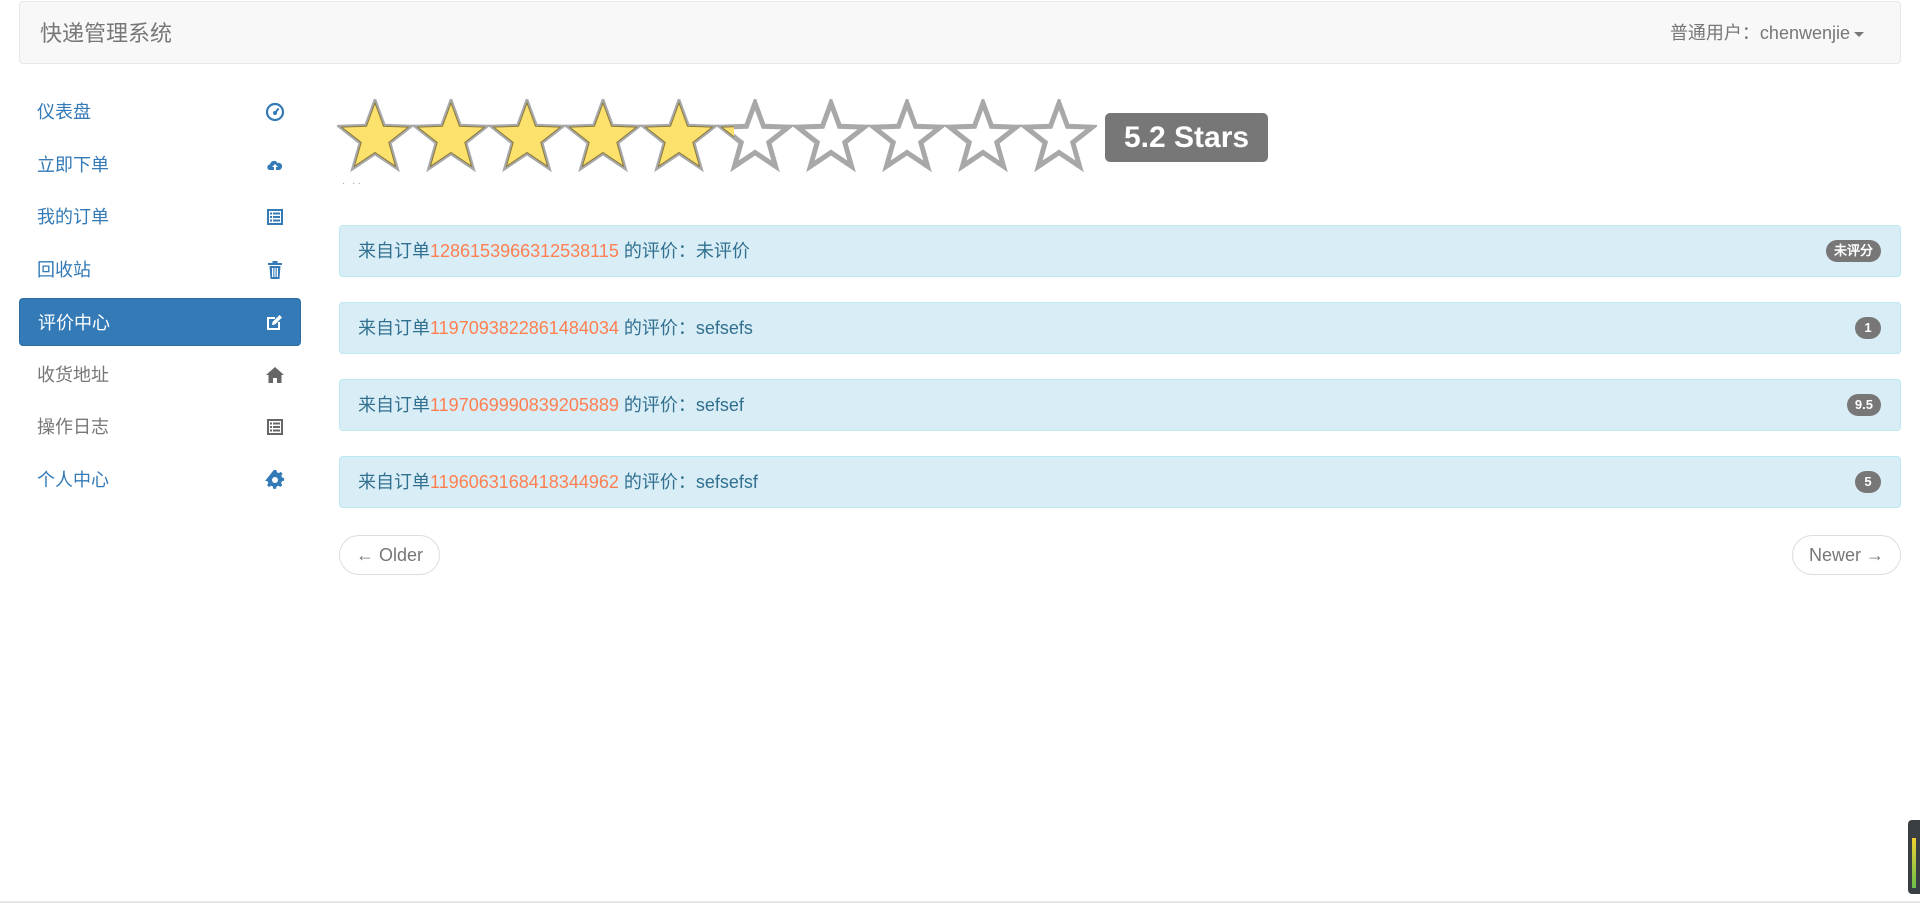  I want to click on star-rating-graphic, so click(717, 137).